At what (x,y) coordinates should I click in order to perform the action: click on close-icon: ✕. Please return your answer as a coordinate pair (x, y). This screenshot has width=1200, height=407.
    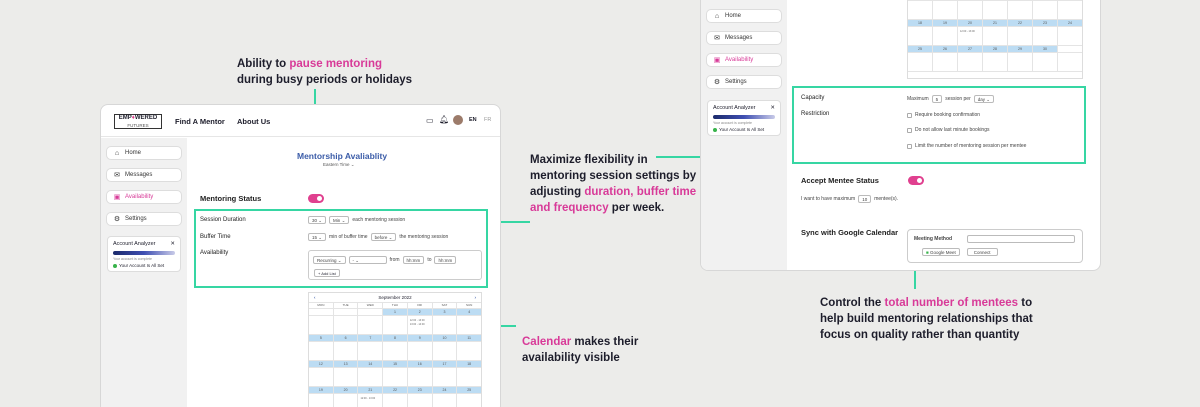
    Looking at the image, I should click on (772, 108).